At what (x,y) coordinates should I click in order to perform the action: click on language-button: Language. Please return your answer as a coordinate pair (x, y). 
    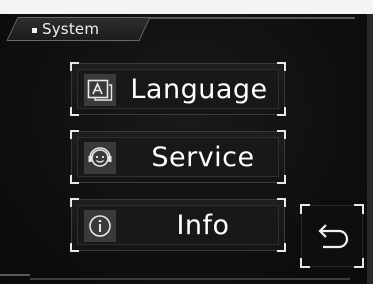
    Looking at the image, I should click on (178, 89).